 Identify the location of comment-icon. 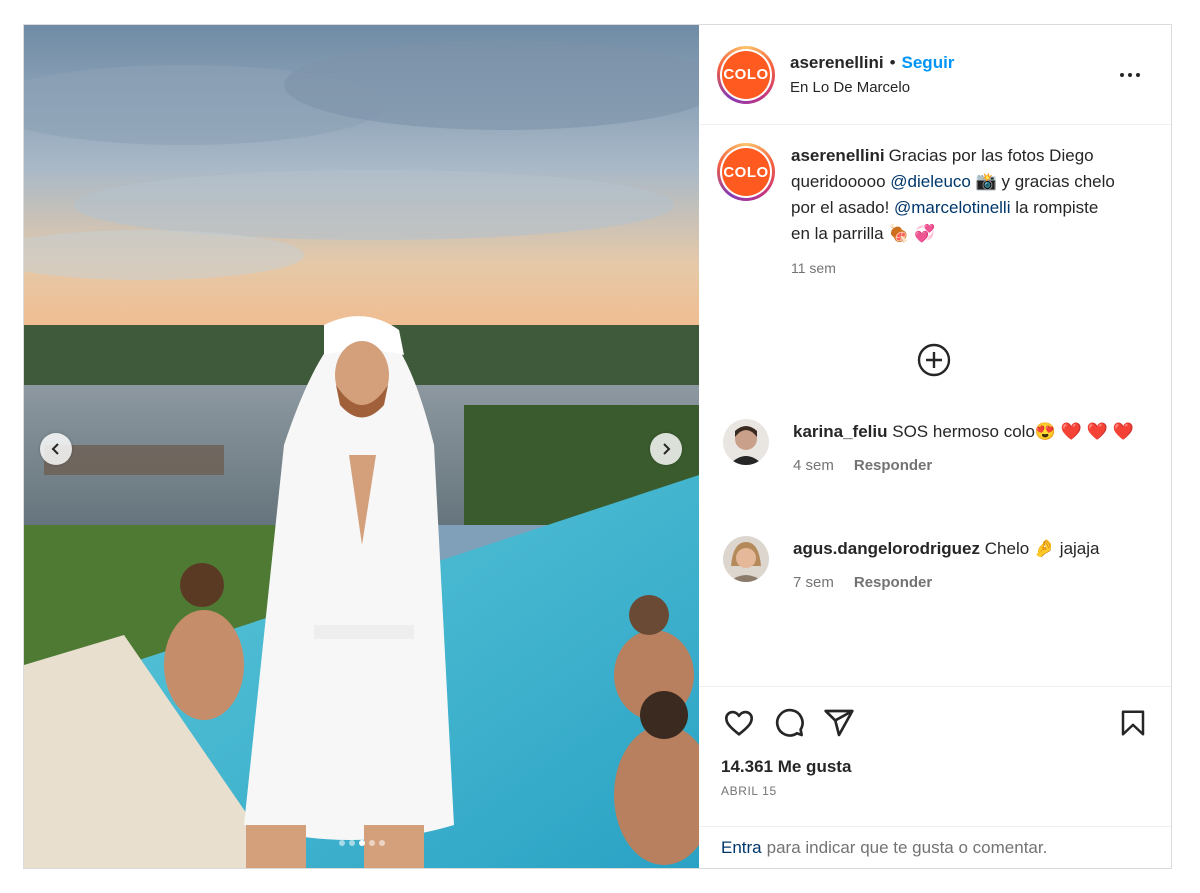
(789, 722).